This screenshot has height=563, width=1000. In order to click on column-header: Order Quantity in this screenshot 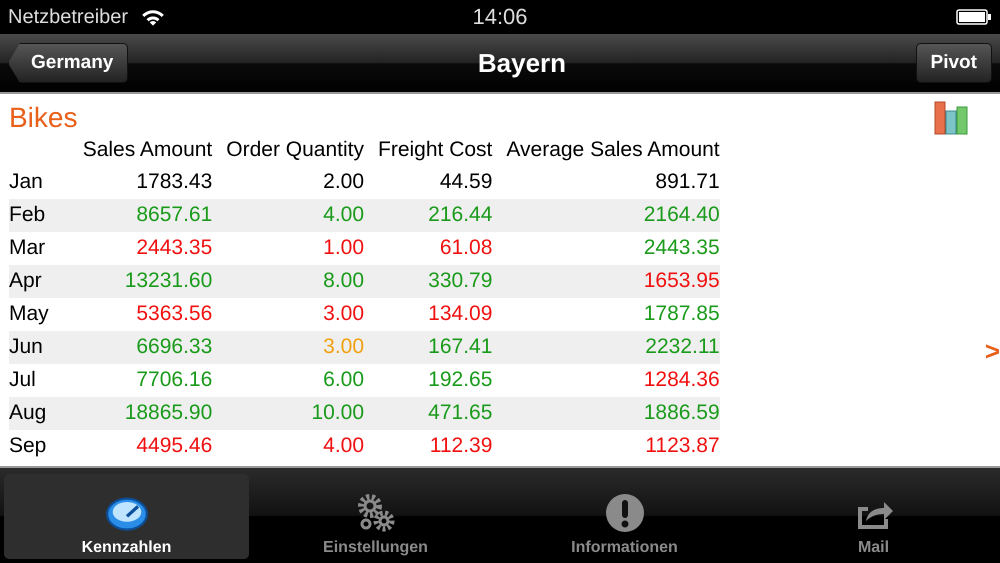, I will do `click(295, 149)`.